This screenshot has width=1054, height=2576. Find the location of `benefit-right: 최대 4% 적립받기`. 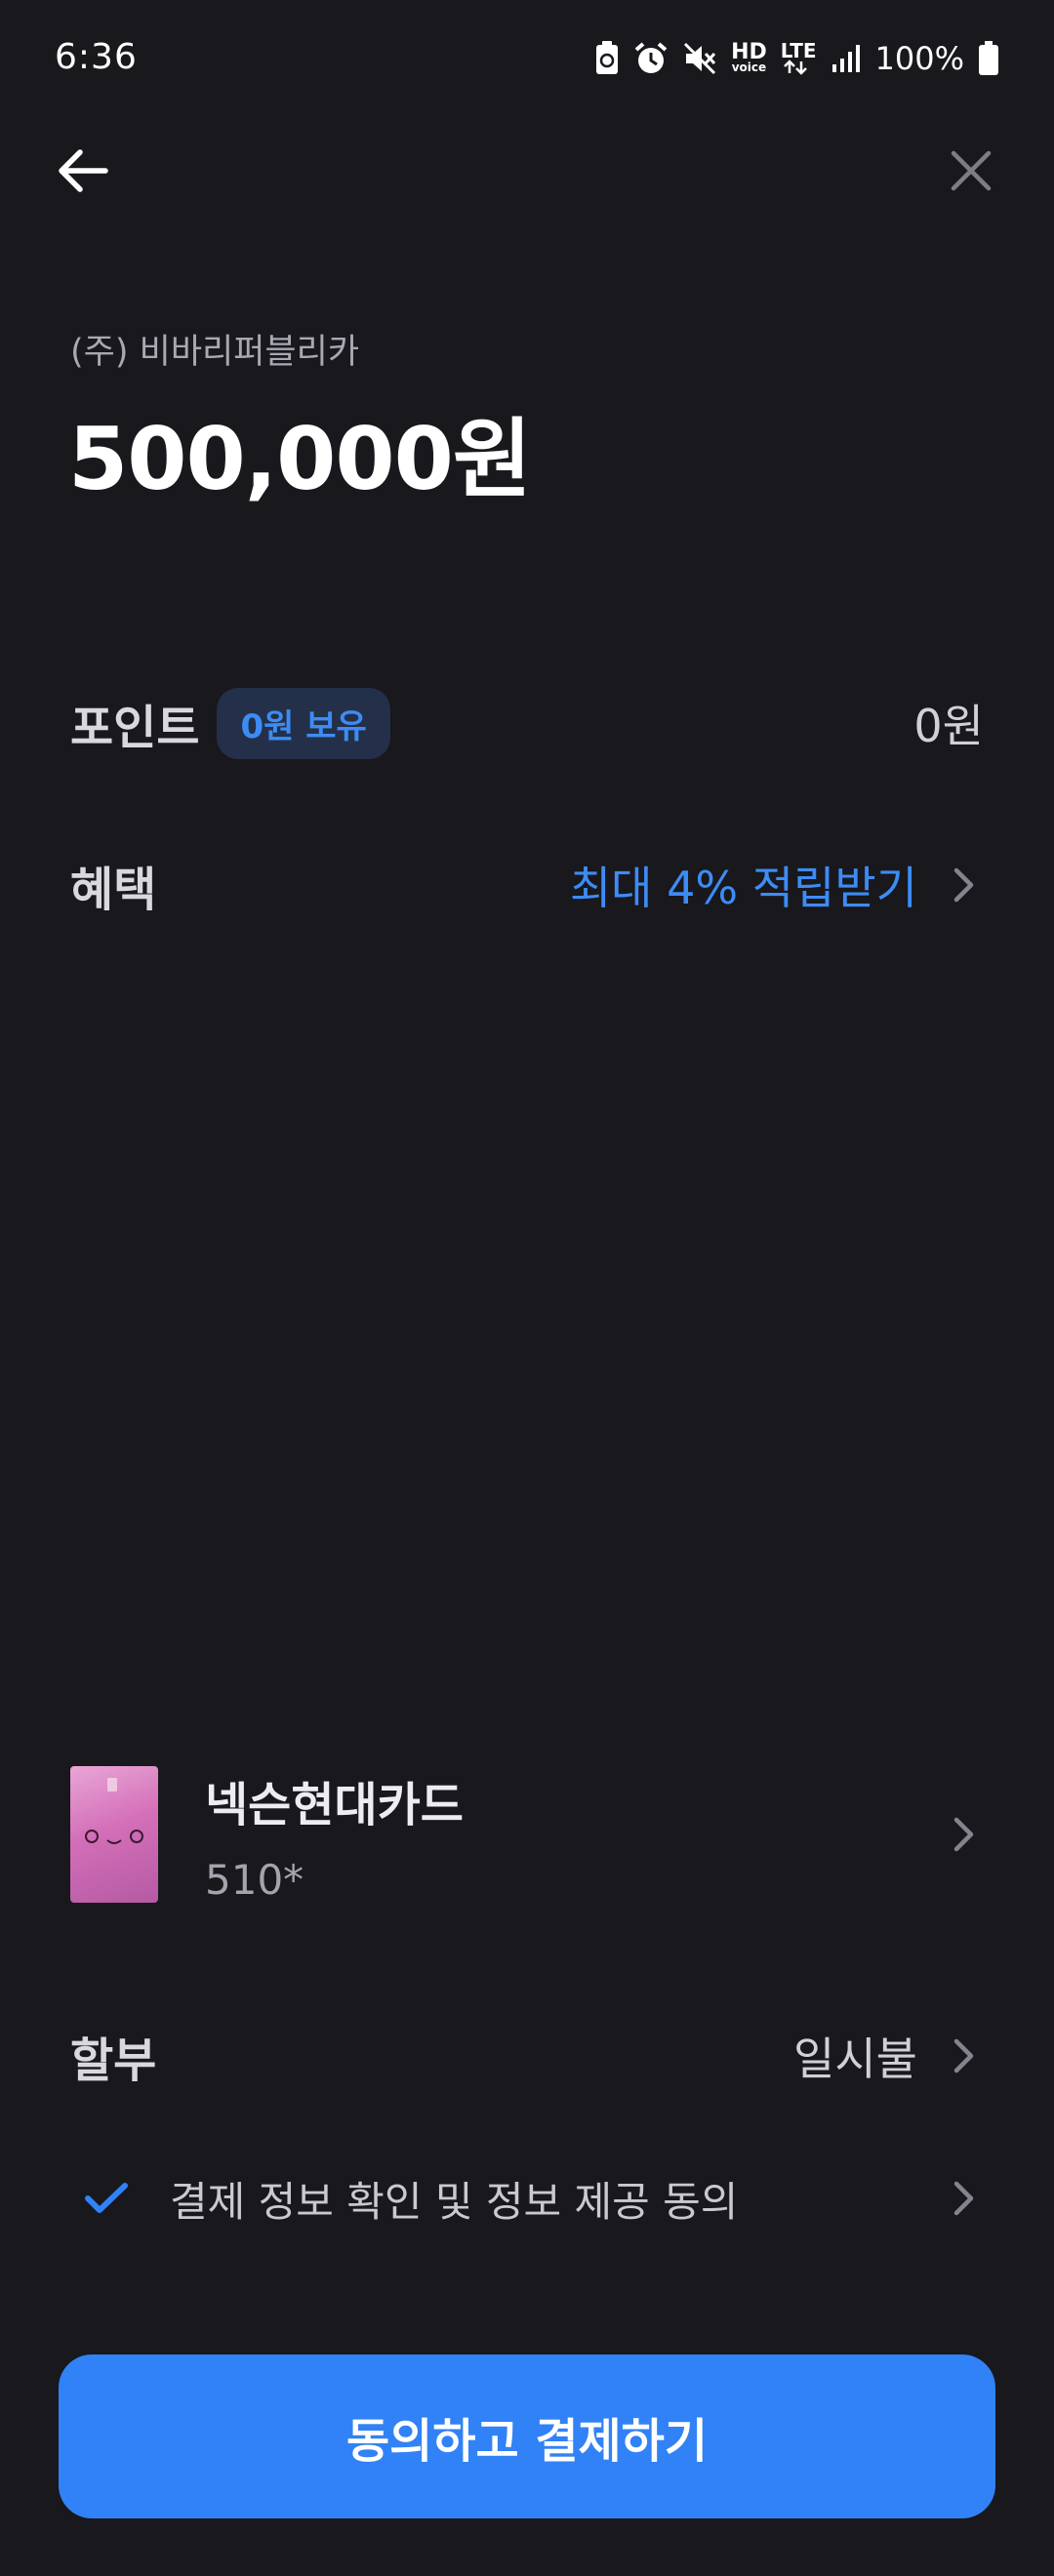

benefit-right: 최대 4% 적립받기 is located at coordinates (777, 885).